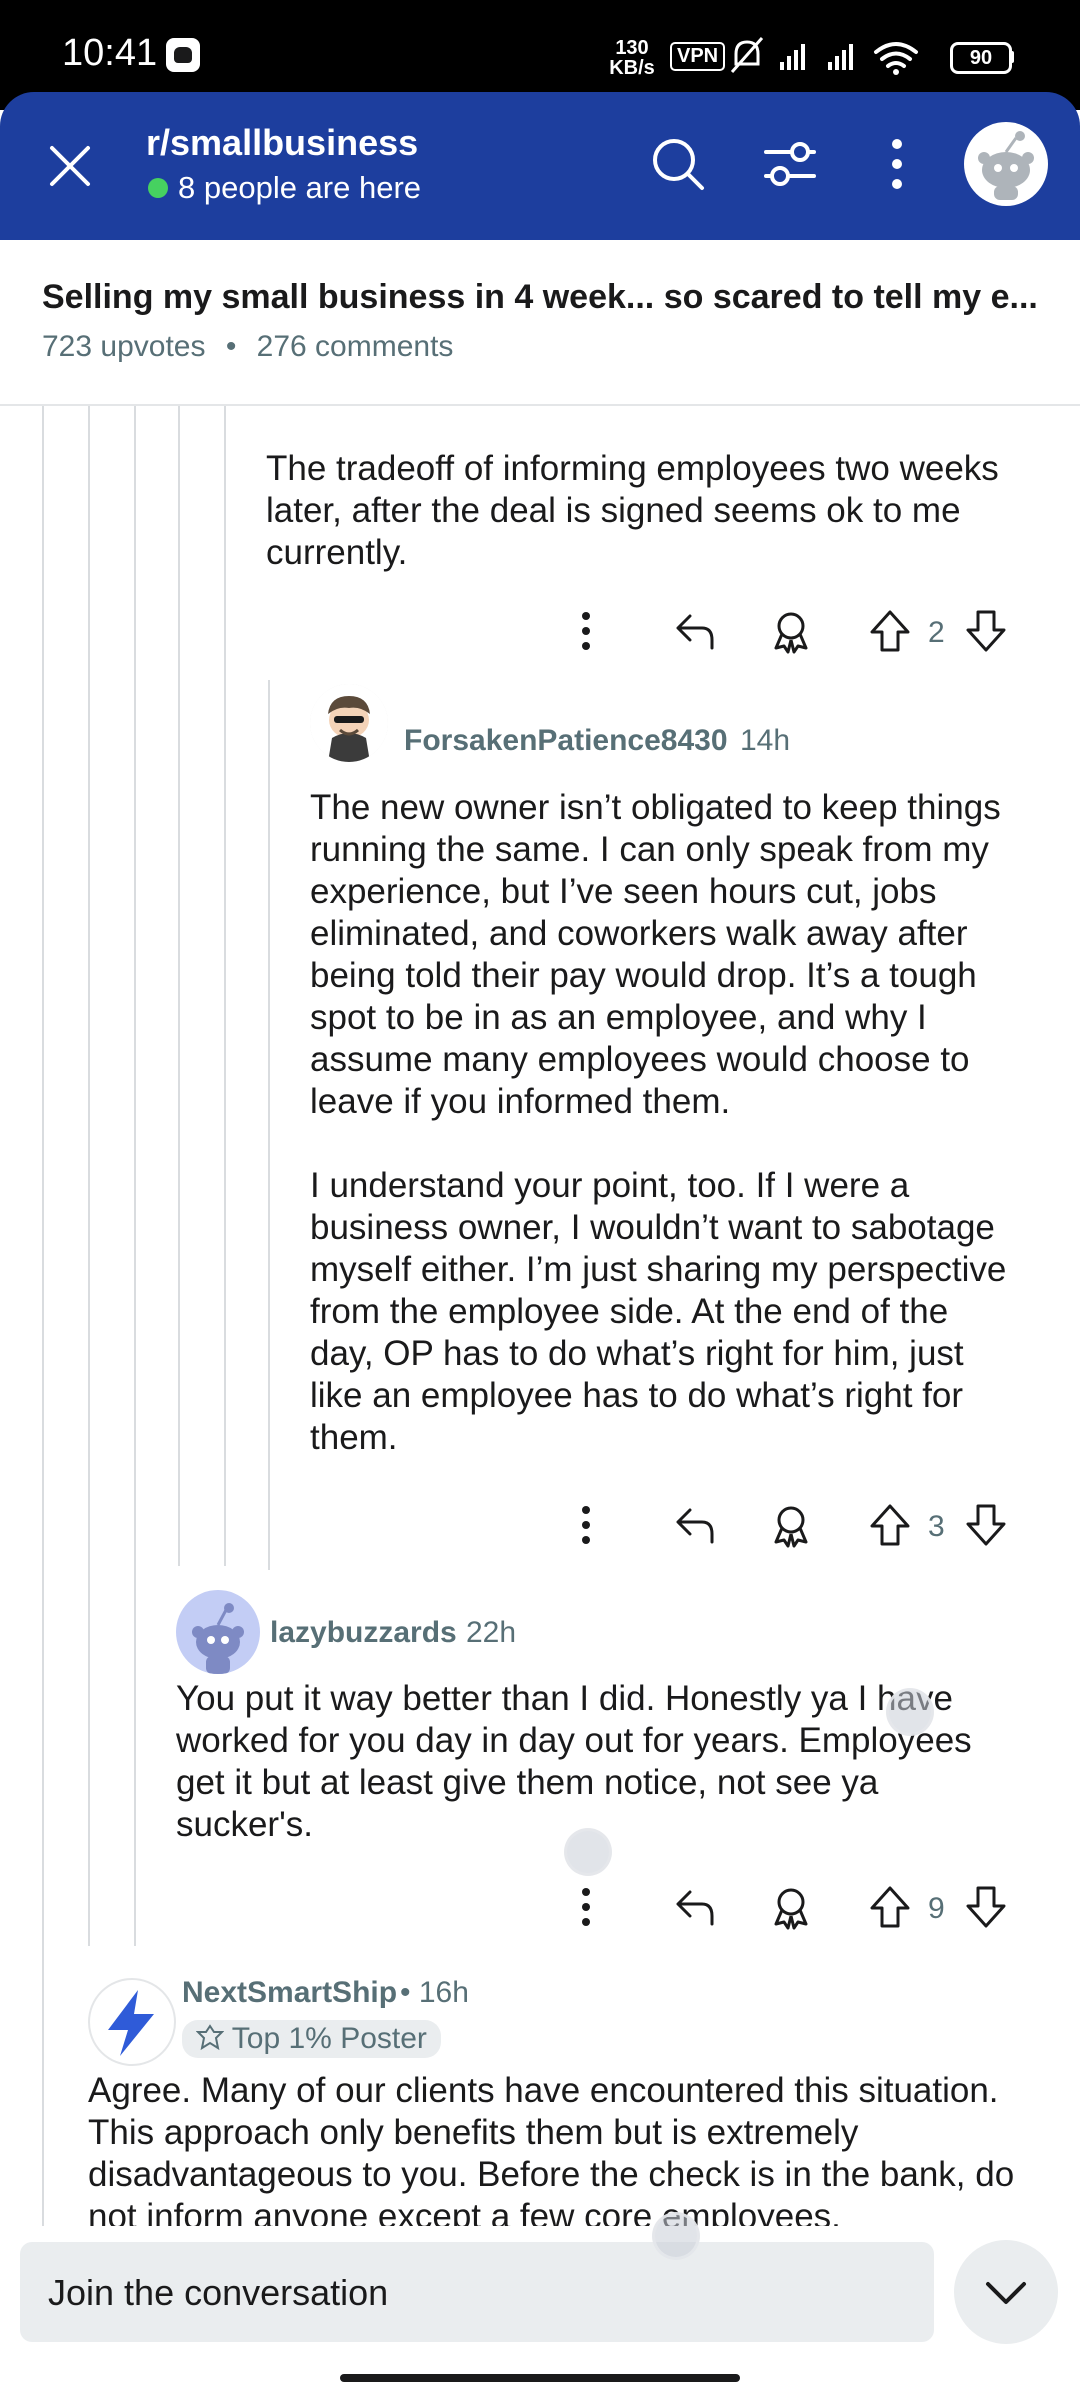 The width and height of the screenshot is (1080, 2400). I want to click on search-icon, so click(678, 164).